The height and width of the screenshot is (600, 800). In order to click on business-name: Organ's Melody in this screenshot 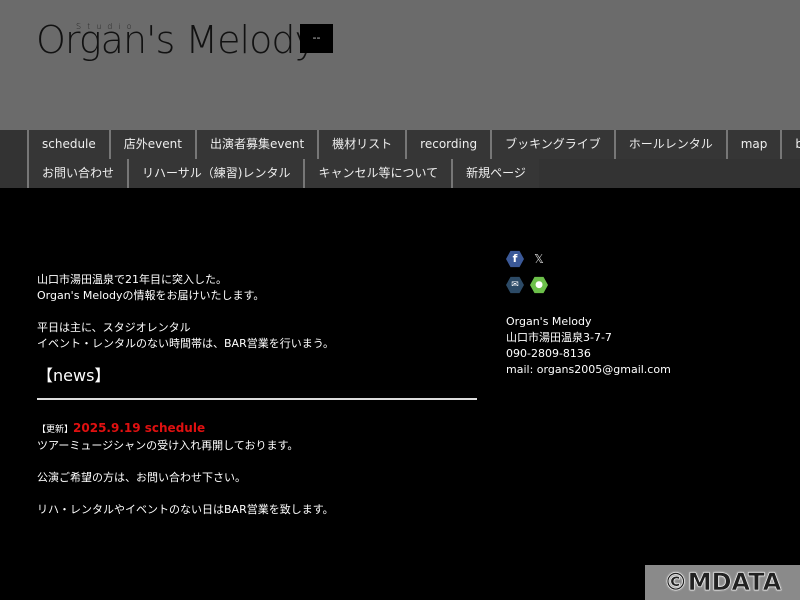, I will do `click(549, 321)`.